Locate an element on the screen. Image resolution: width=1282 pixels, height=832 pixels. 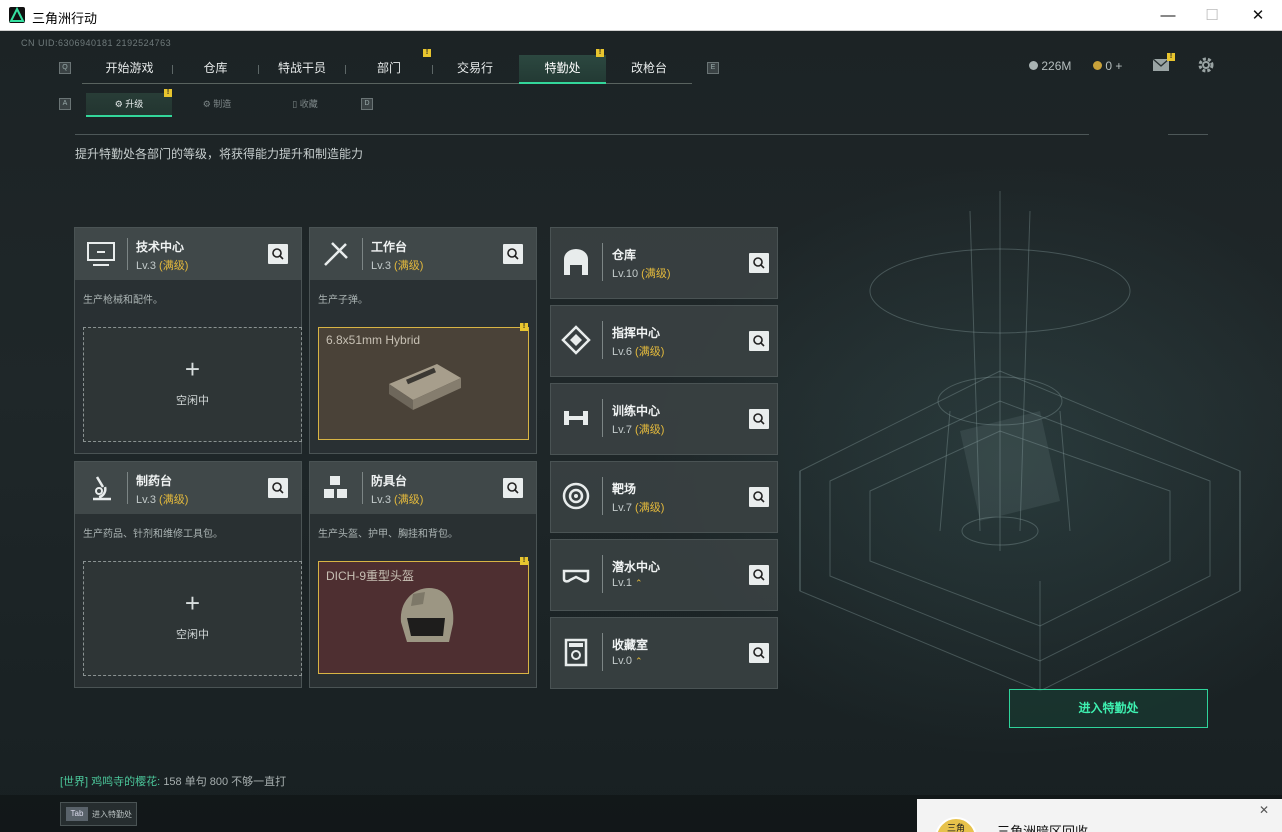
room-shooting-range: 靶场 Lv.7 (满级) is located at coordinates (664, 497).